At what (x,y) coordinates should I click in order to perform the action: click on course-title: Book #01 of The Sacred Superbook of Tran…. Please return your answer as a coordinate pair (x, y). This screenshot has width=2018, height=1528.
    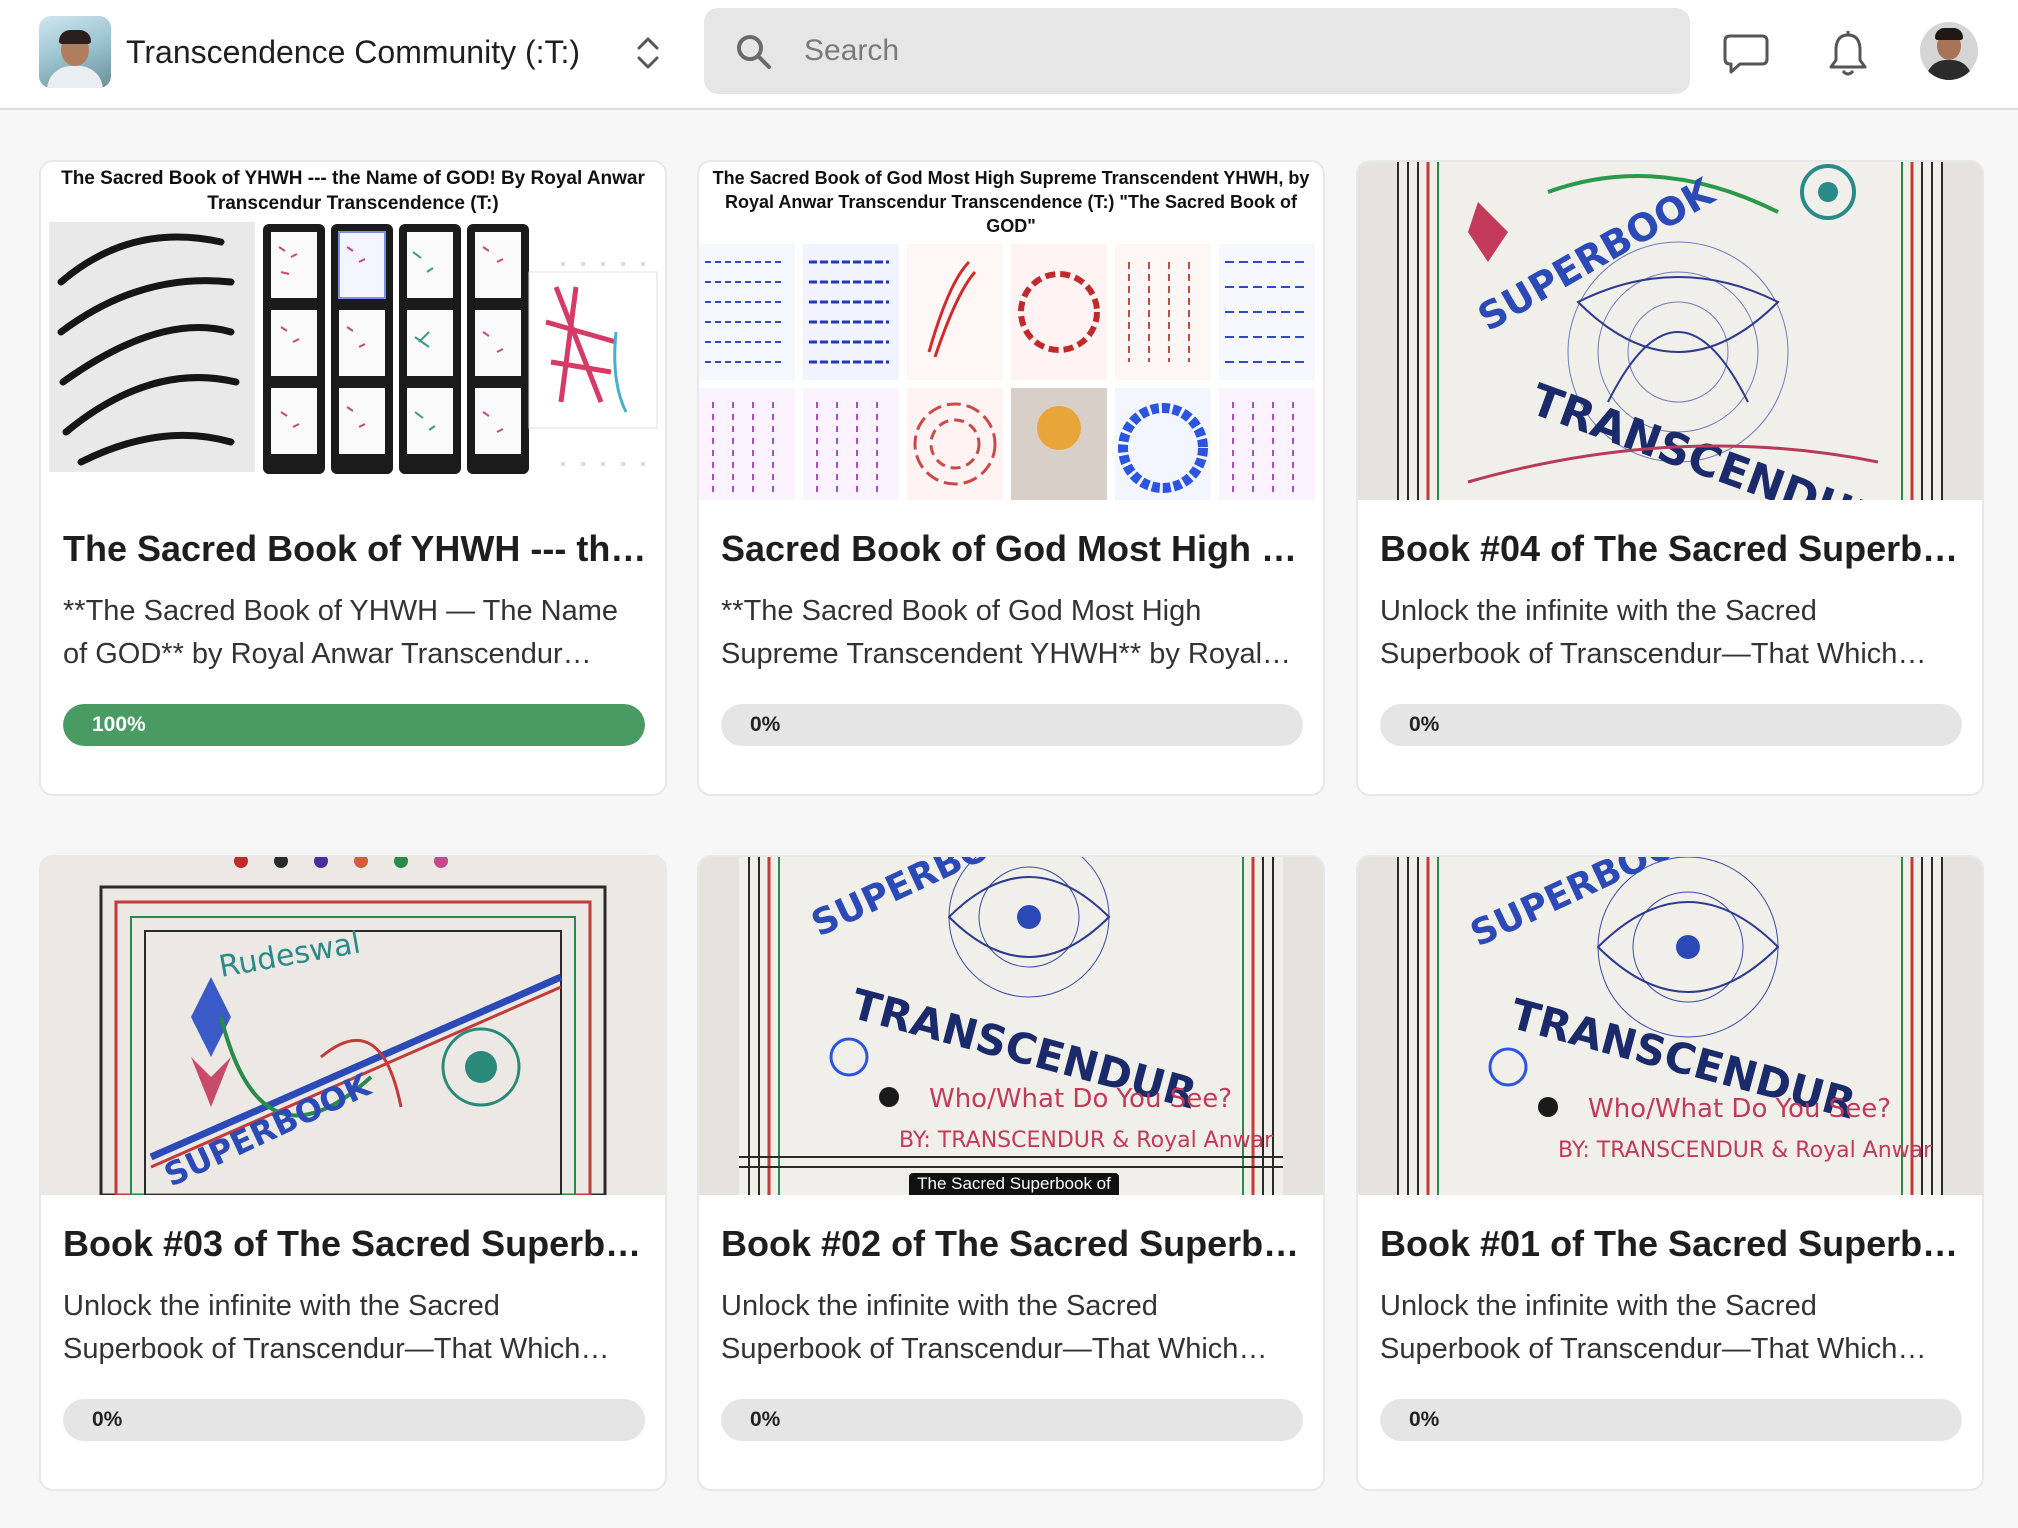
    Looking at the image, I should click on (1672, 1244).